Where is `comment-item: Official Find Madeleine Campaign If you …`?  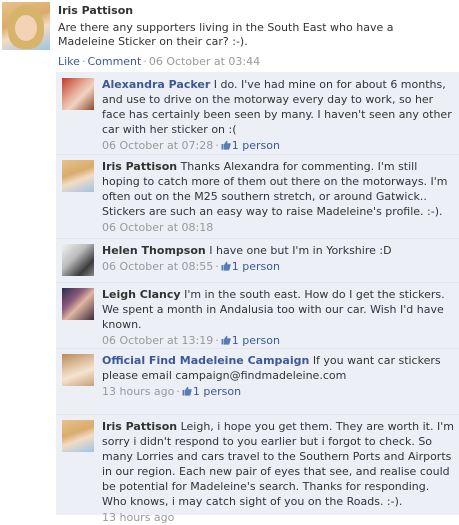 comment-item: Official Find Madeleine Campaign If you … is located at coordinates (257, 381).